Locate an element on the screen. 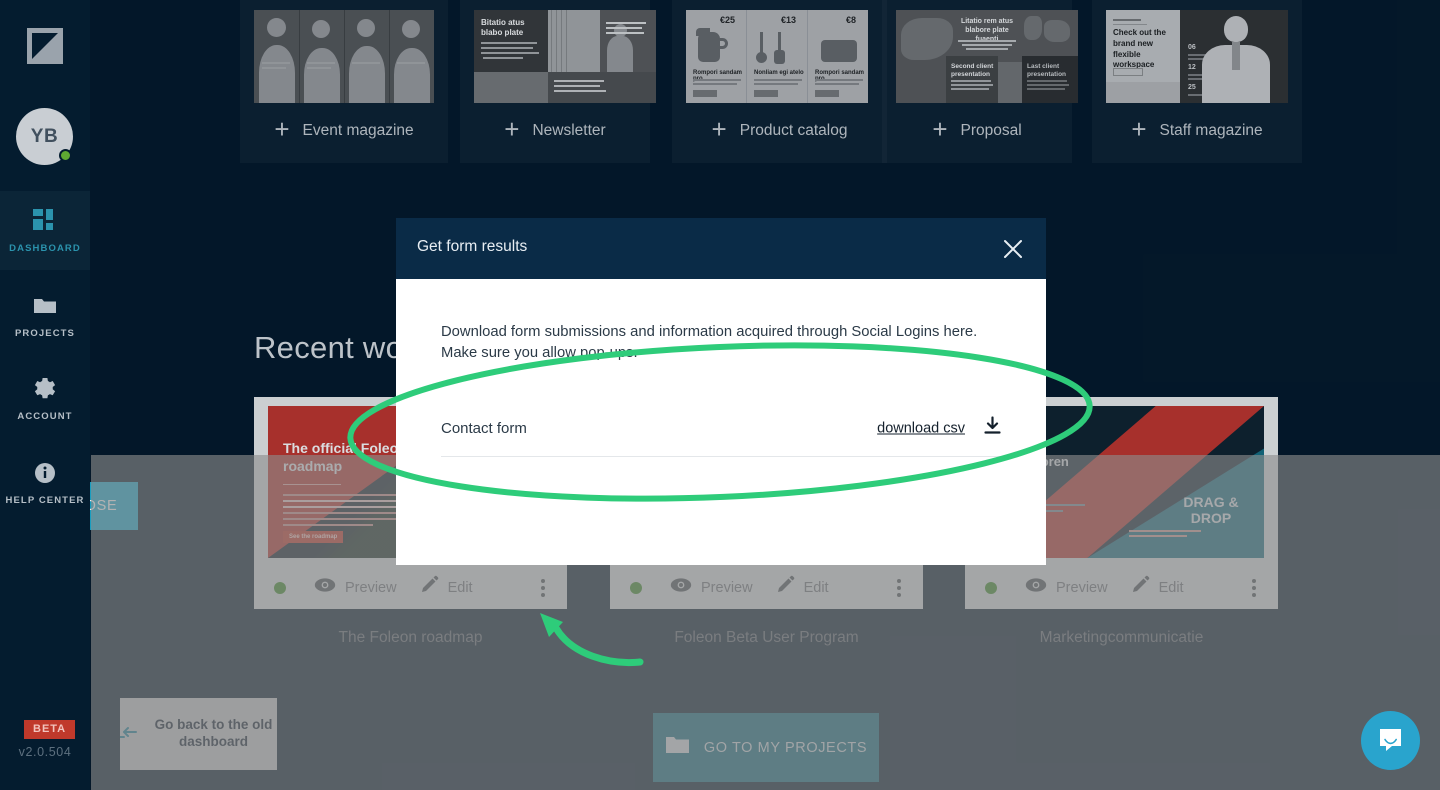 Image resolution: width=1440 pixels, height=790 pixels. dashboard-grid-icon is located at coordinates (45, 221).